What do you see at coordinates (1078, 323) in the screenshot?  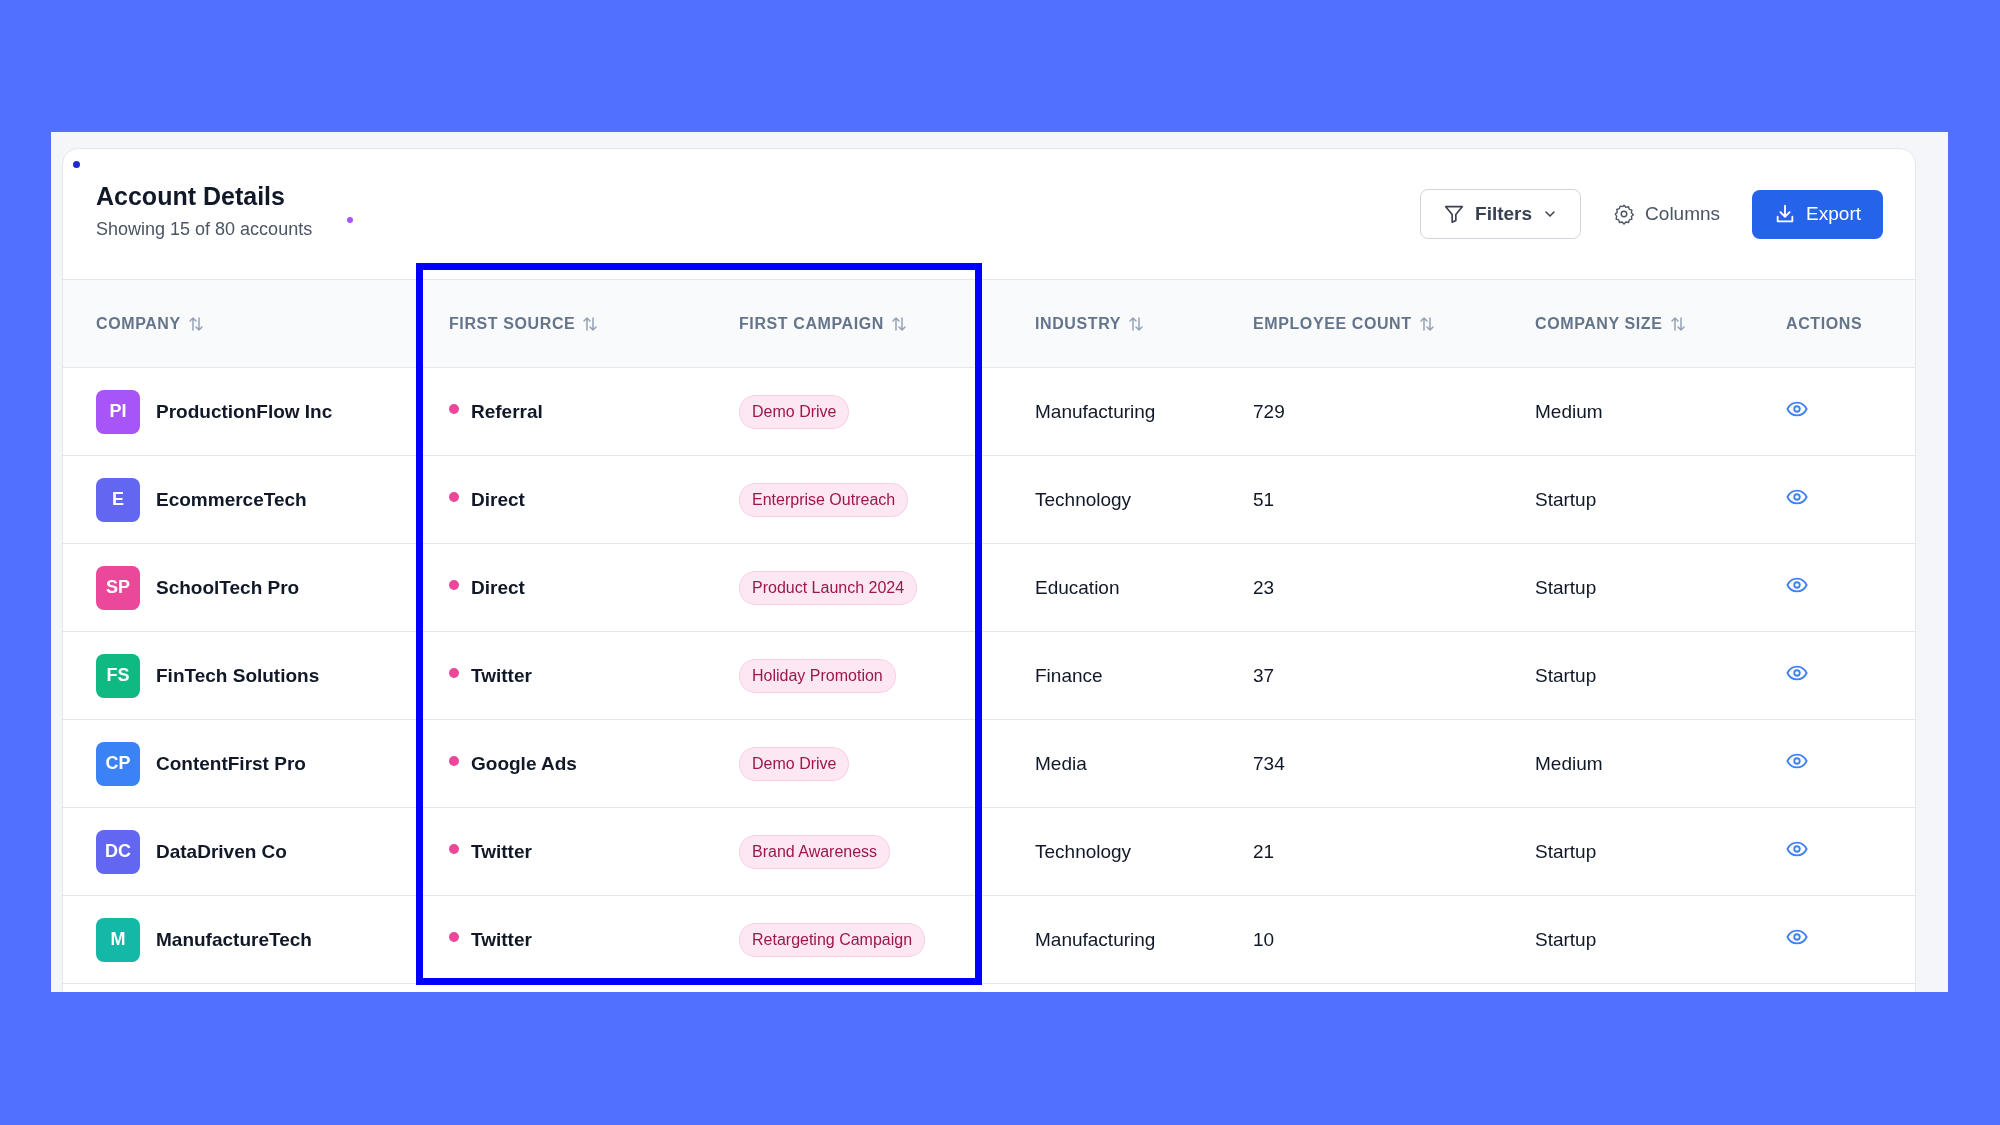 I see `column-header: INDUSTRY` at bounding box center [1078, 323].